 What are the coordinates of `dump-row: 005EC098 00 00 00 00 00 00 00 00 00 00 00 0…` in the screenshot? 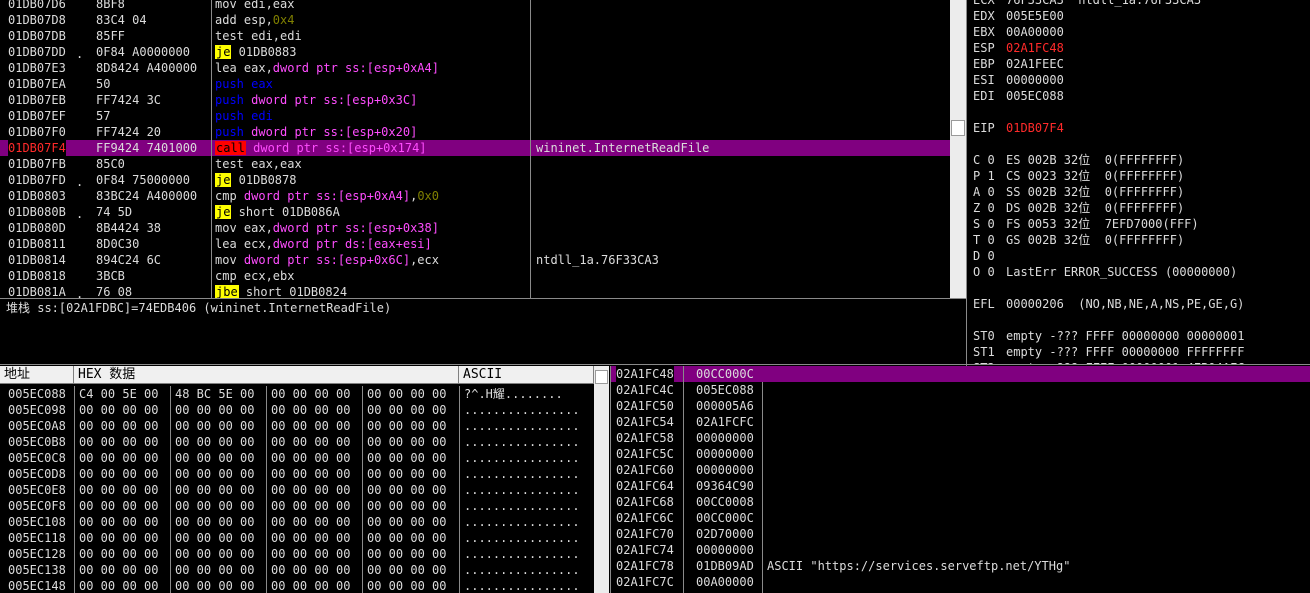 It's located at (297, 410).